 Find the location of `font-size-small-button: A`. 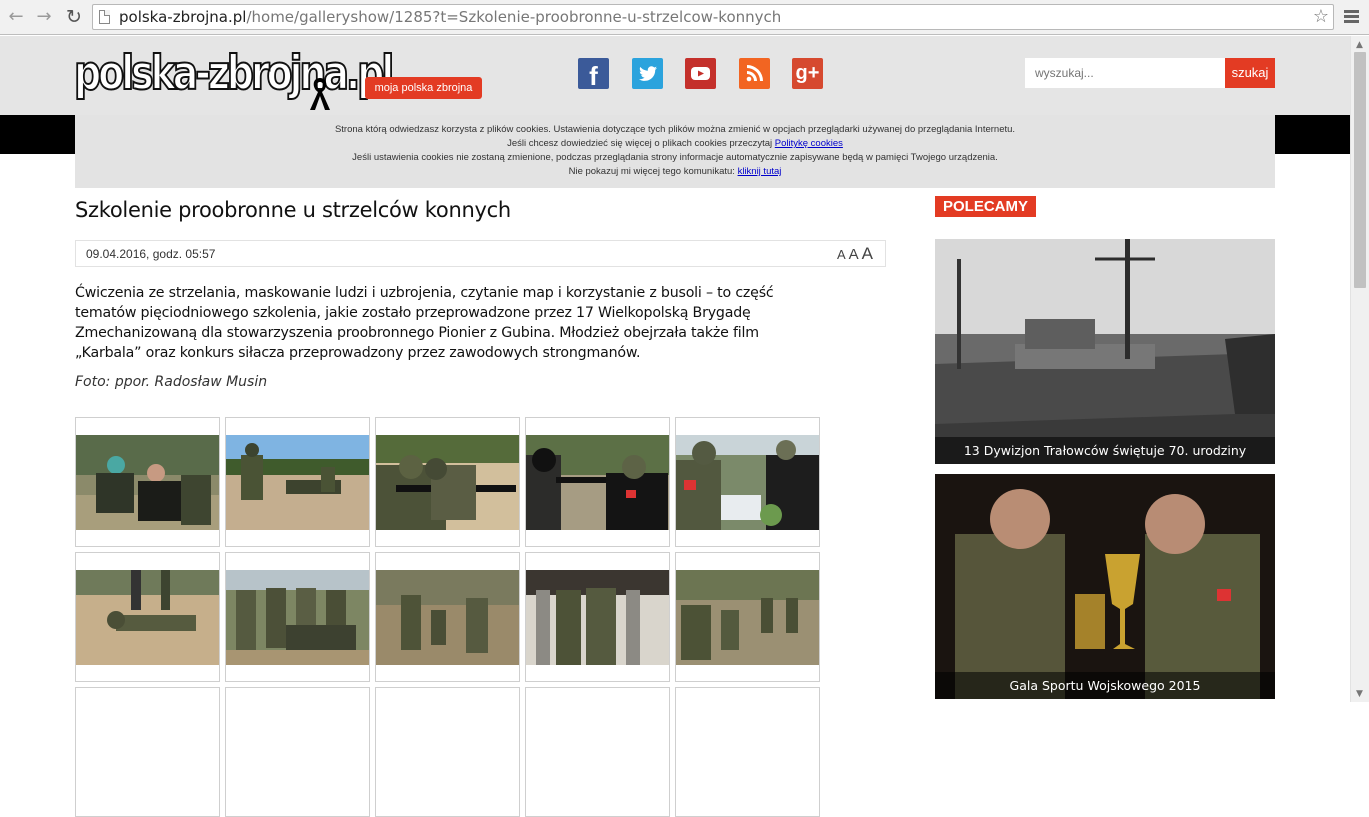

font-size-small-button: A is located at coordinates (841, 254).